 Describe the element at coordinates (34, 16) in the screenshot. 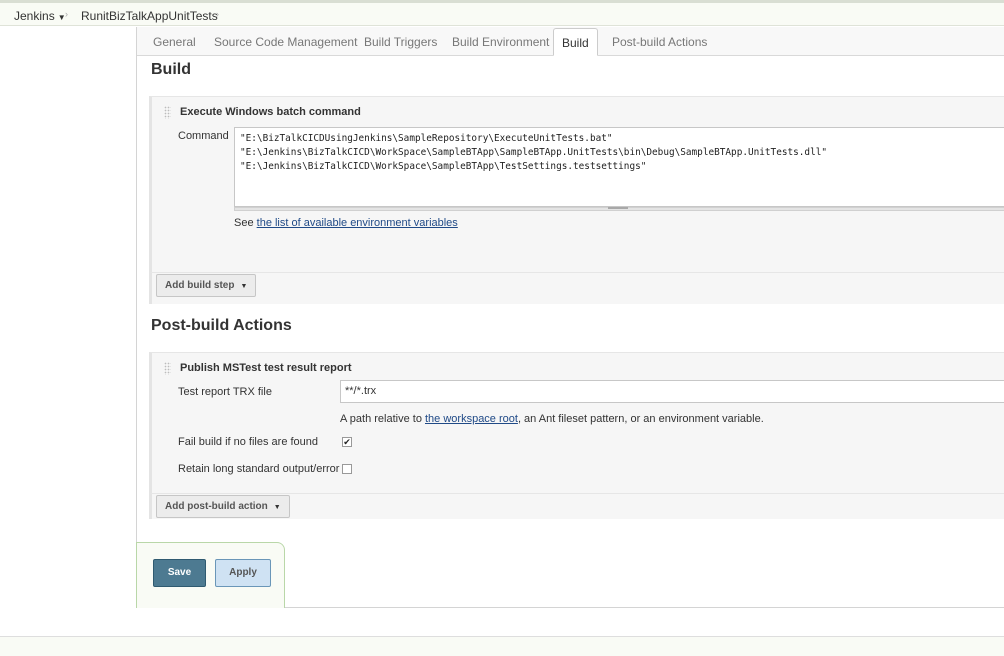

I see `breadcrumb-jenkins-label: Jenkins` at that location.